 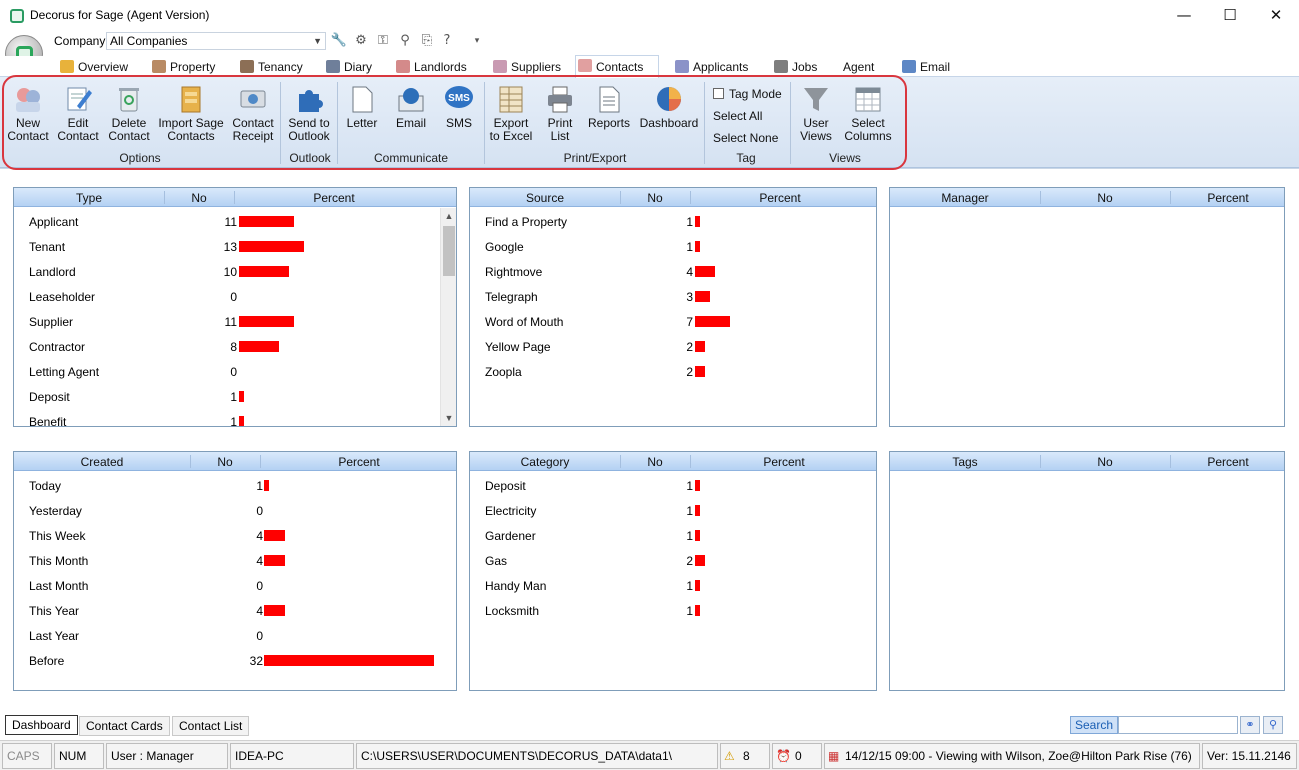 What do you see at coordinates (673, 510) in the screenshot?
I see `list-item: Electricity 1` at bounding box center [673, 510].